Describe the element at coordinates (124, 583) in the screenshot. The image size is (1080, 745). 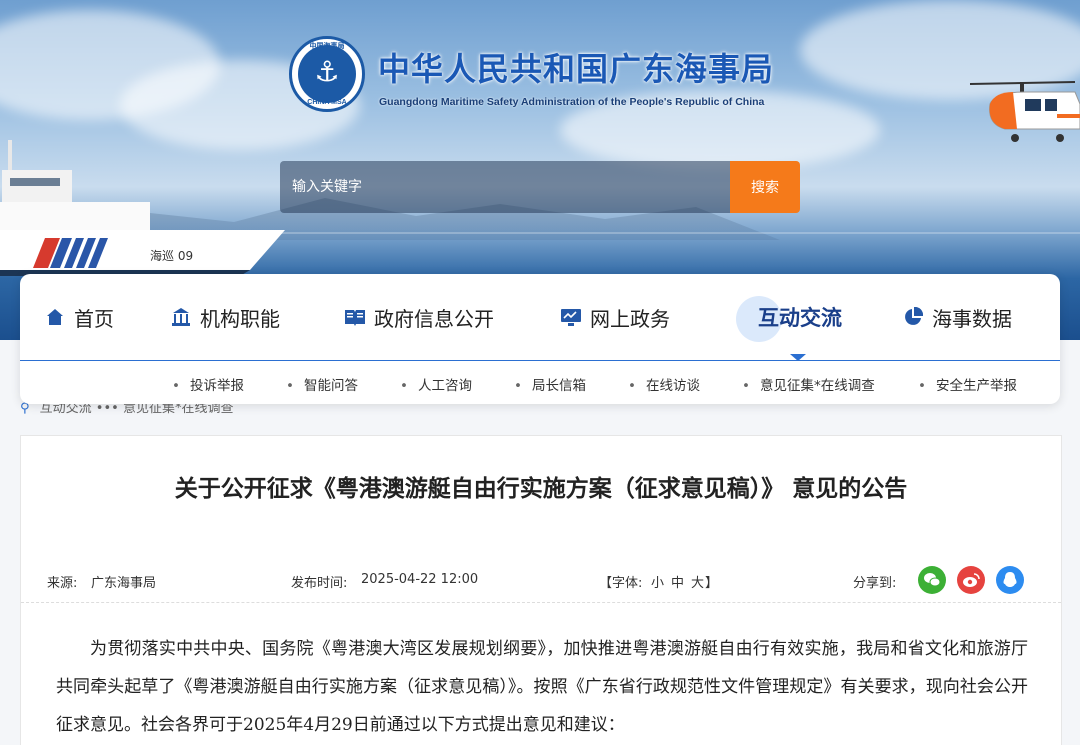
I see `source-value: 广东海事局` at that location.